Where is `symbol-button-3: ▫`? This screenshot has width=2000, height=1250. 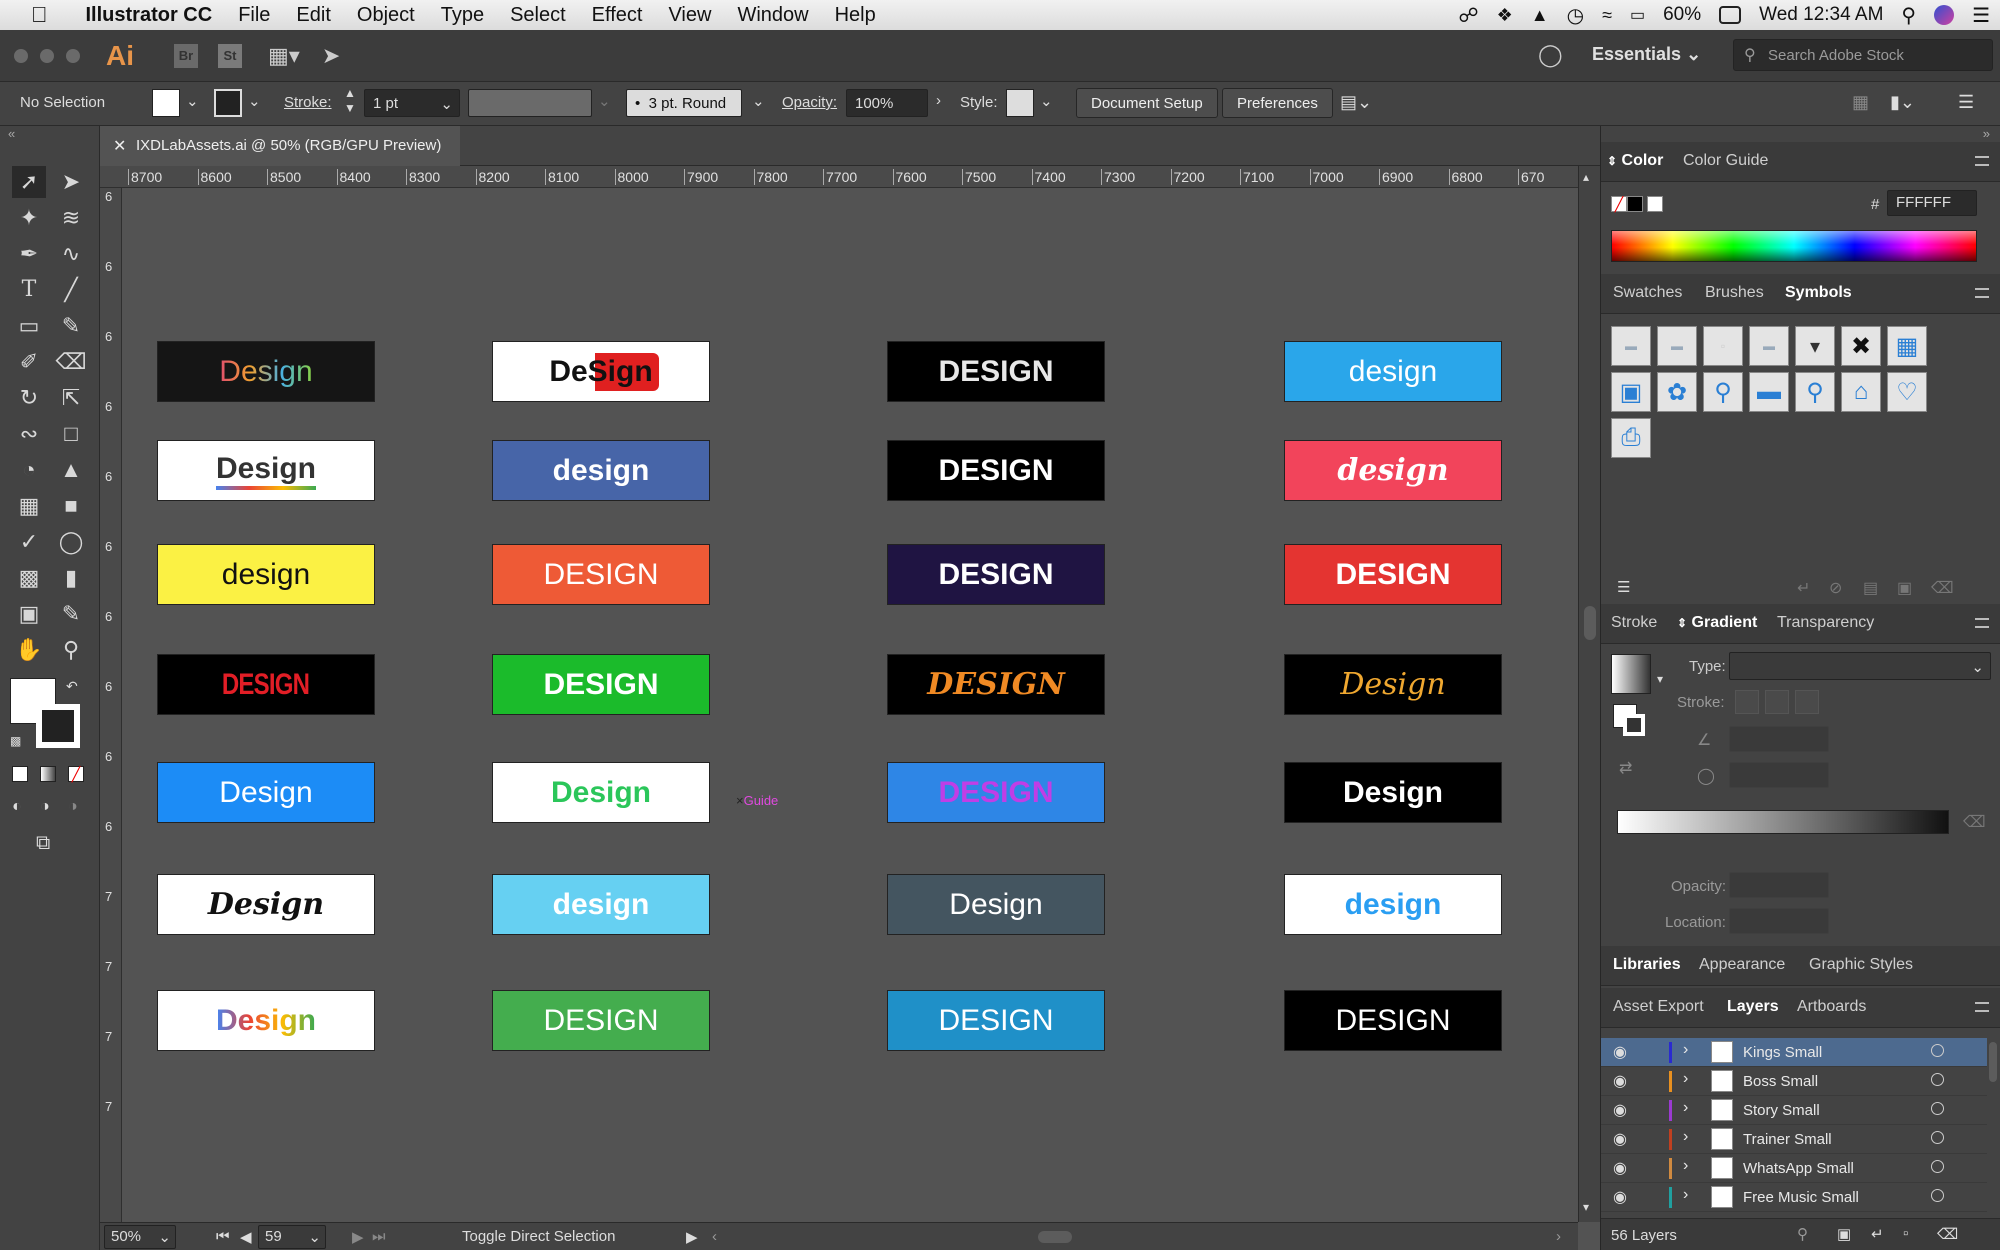
symbol-button-3: ▫ is located at coordinates (1723, 346).